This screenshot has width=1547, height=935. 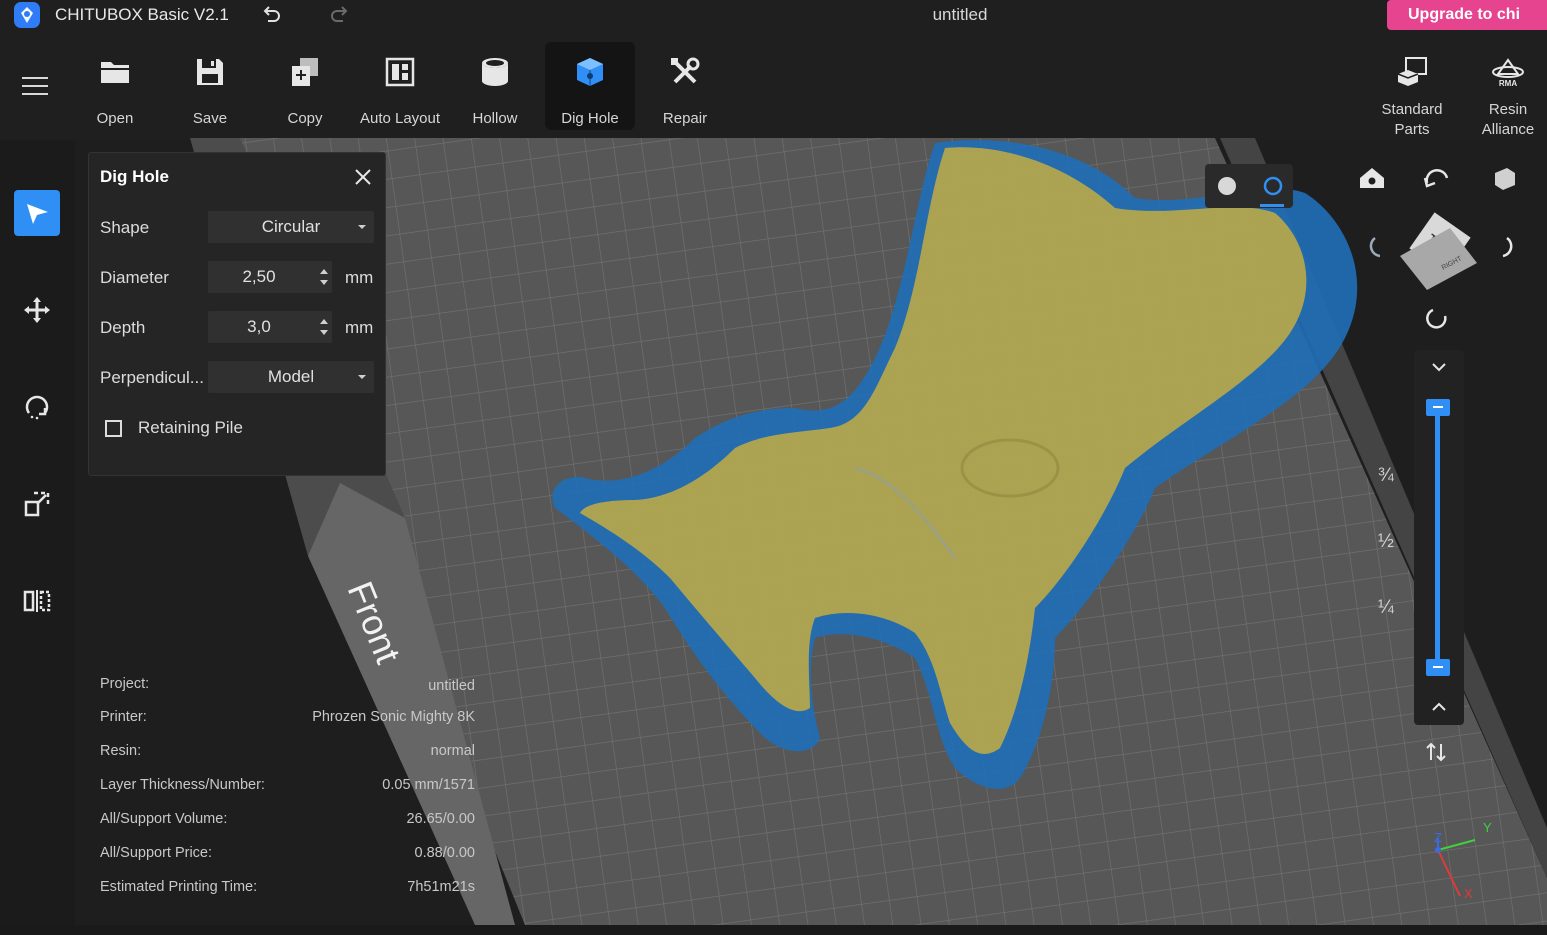 What do you see at coordinates (134, 277) in the screenshot?
I see `diameter-label: Diameter` at bounding box center [134, 277].